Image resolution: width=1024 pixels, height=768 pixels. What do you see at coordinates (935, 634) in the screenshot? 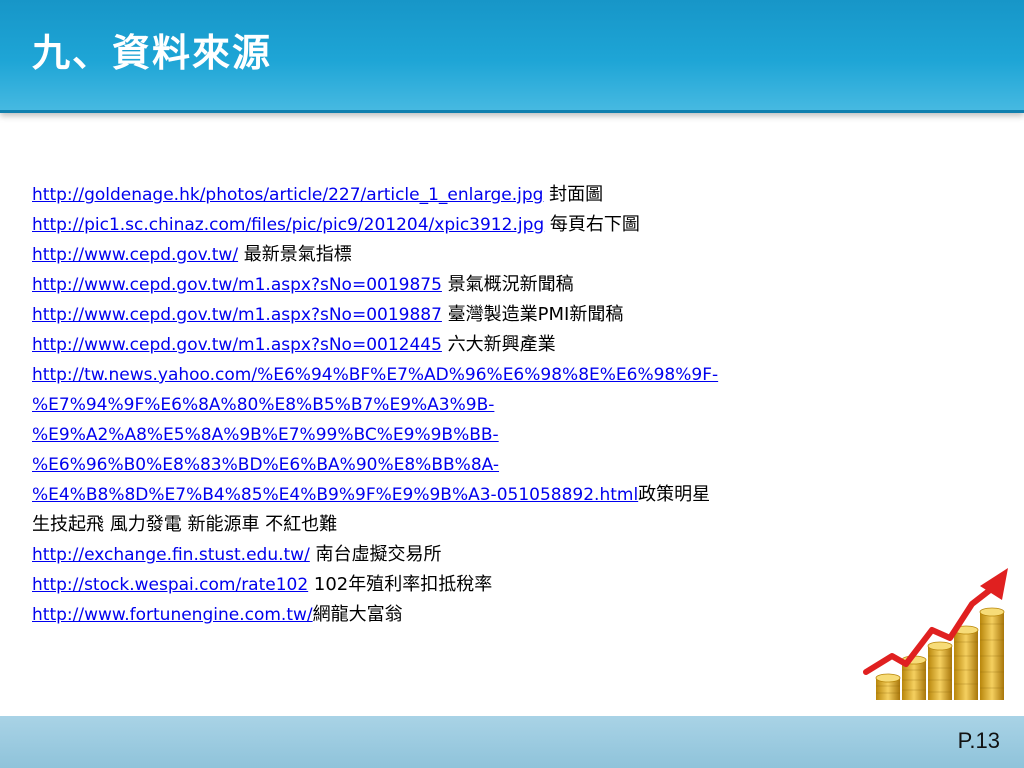
I see `gold-coins-rising-arrow-icon` at bounding box center [935, 634].